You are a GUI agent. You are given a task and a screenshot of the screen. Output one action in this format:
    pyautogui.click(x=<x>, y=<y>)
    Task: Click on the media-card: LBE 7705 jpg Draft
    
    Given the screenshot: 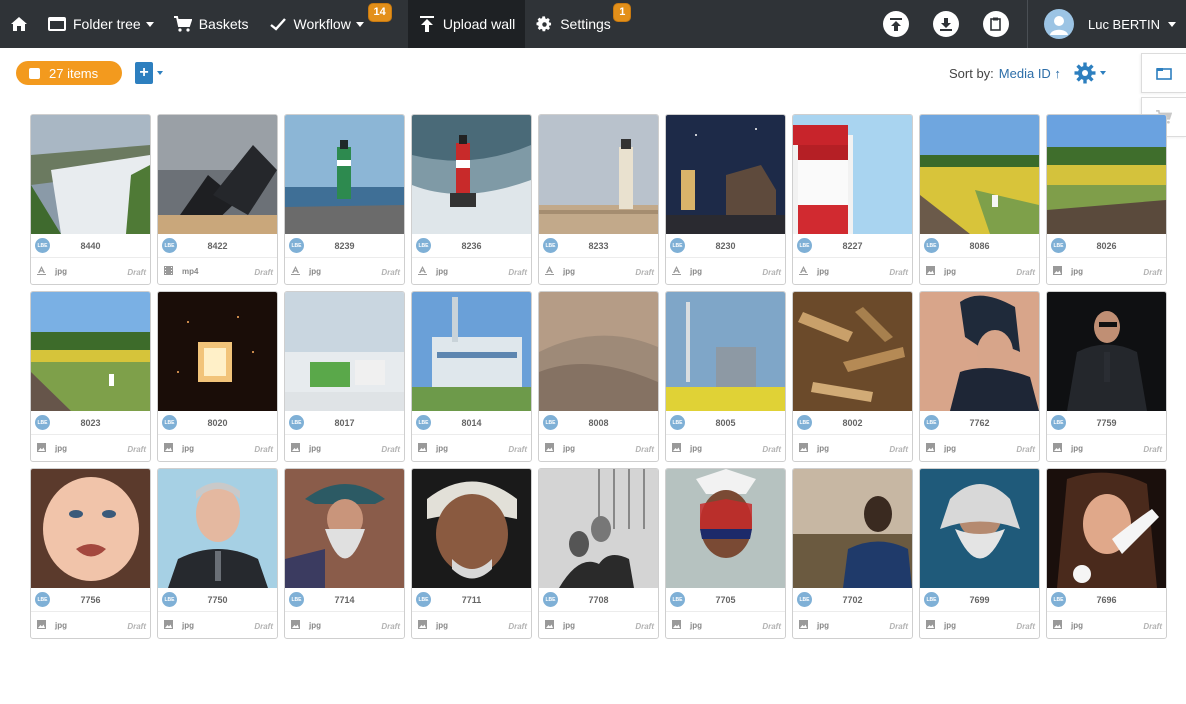 What is the action you would take?
    pyautogui.click(x=725, y=553)
    